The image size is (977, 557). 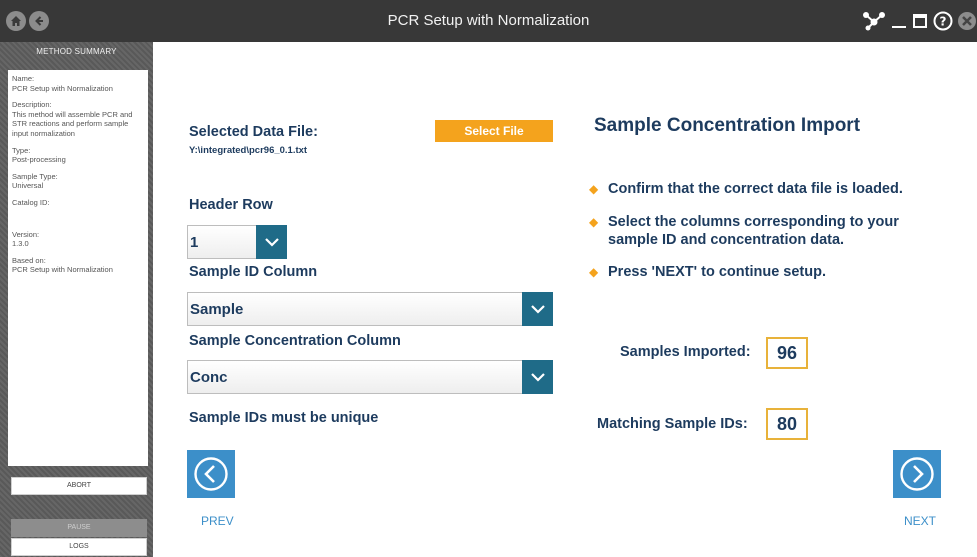 I want to click on header-row-value: 1, so click(x=194, y=242).